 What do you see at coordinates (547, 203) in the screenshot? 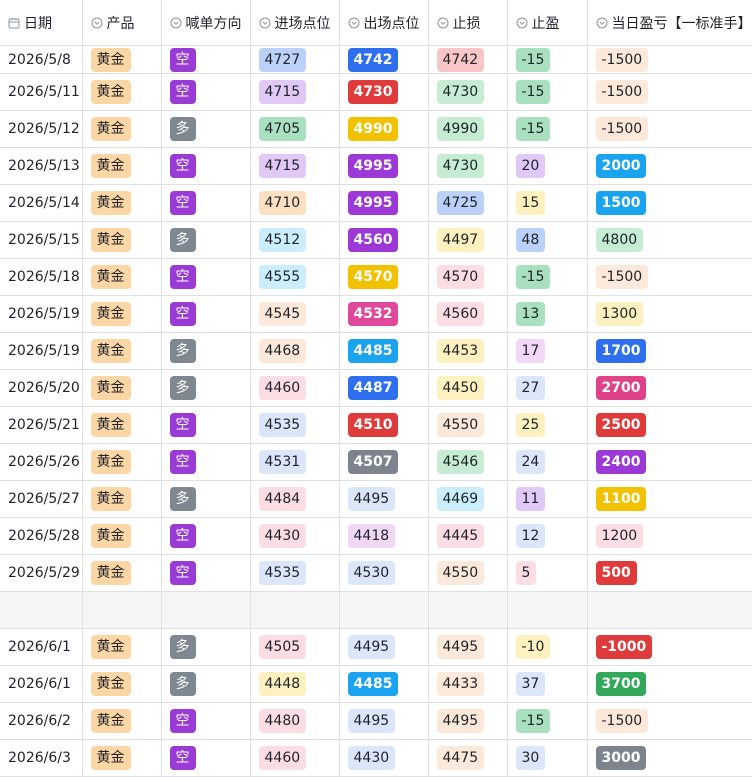
I see `take-profit-cell: 15` at bounding box center [547, 203].